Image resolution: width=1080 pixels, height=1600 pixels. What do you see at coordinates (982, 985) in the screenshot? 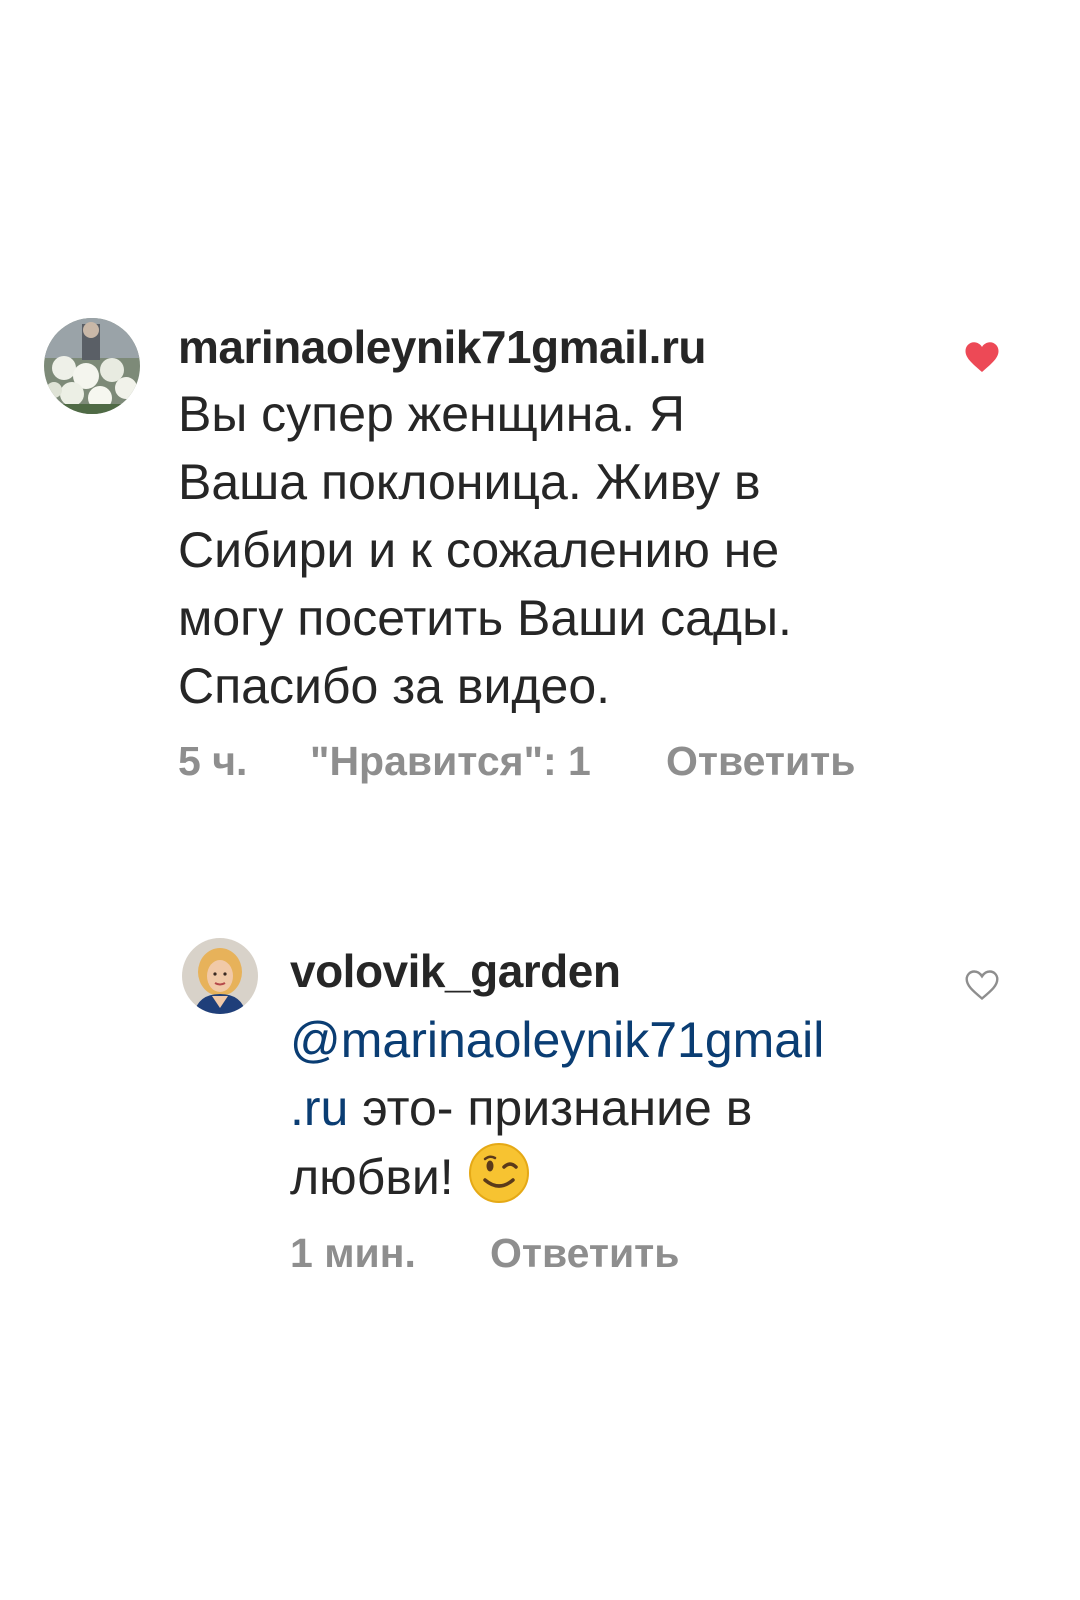
I see `heart-outline-icon` at bounding box center [982, 985].